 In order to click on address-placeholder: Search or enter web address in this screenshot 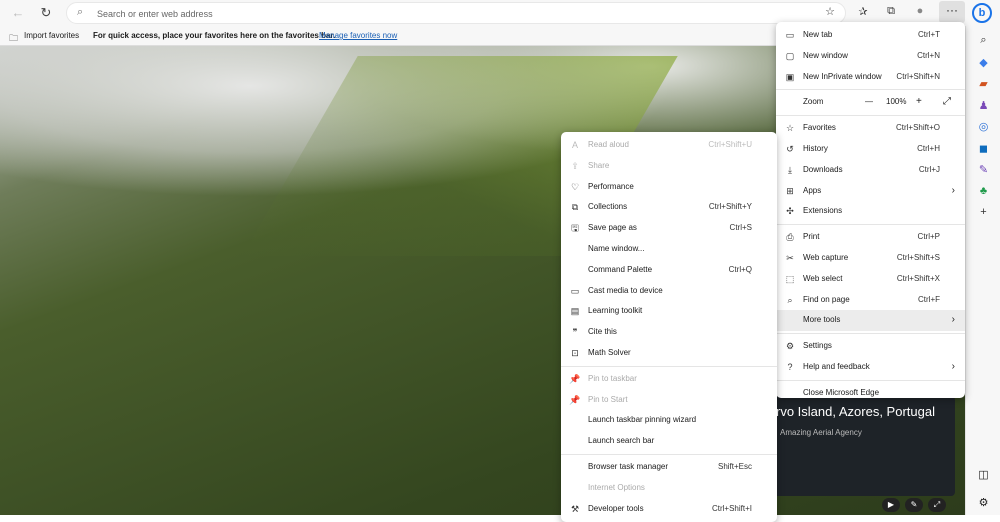, I will do `click(155, 14)`.